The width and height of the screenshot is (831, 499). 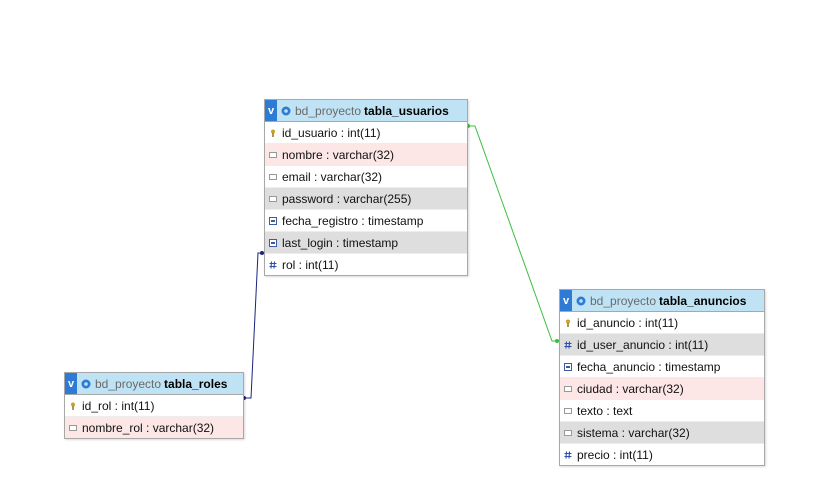 I want to click on column-row: nombre : varchar(32), so click(x=366, y=155).